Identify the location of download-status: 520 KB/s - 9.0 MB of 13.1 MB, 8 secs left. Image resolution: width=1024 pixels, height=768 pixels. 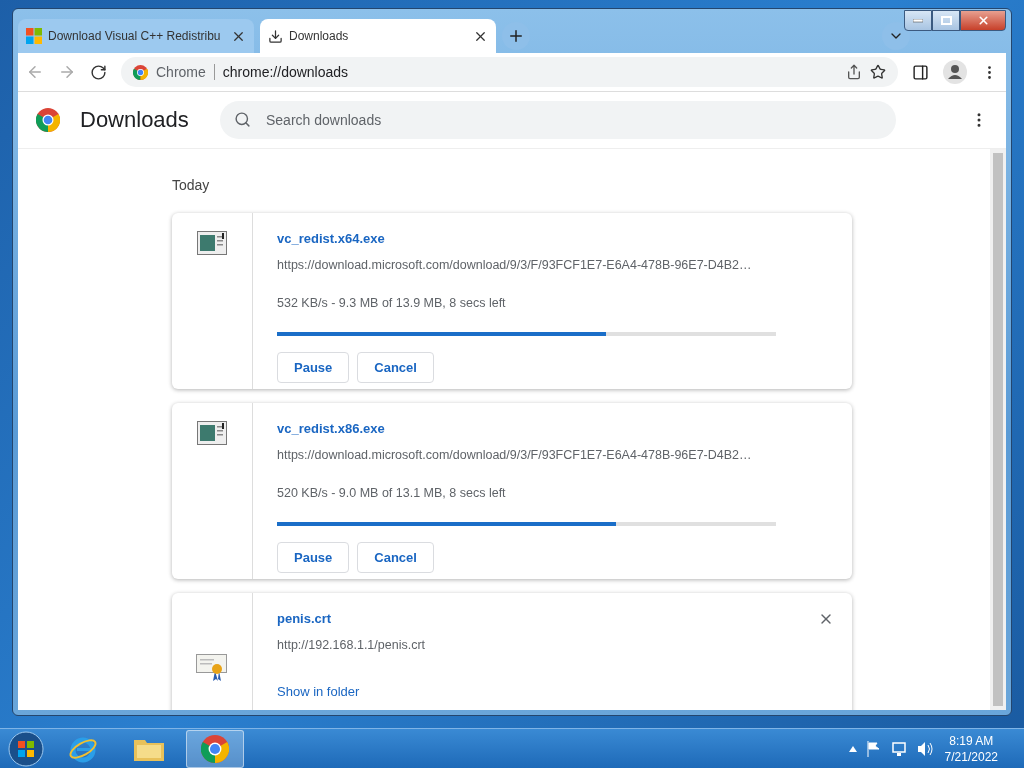
(392, 493).